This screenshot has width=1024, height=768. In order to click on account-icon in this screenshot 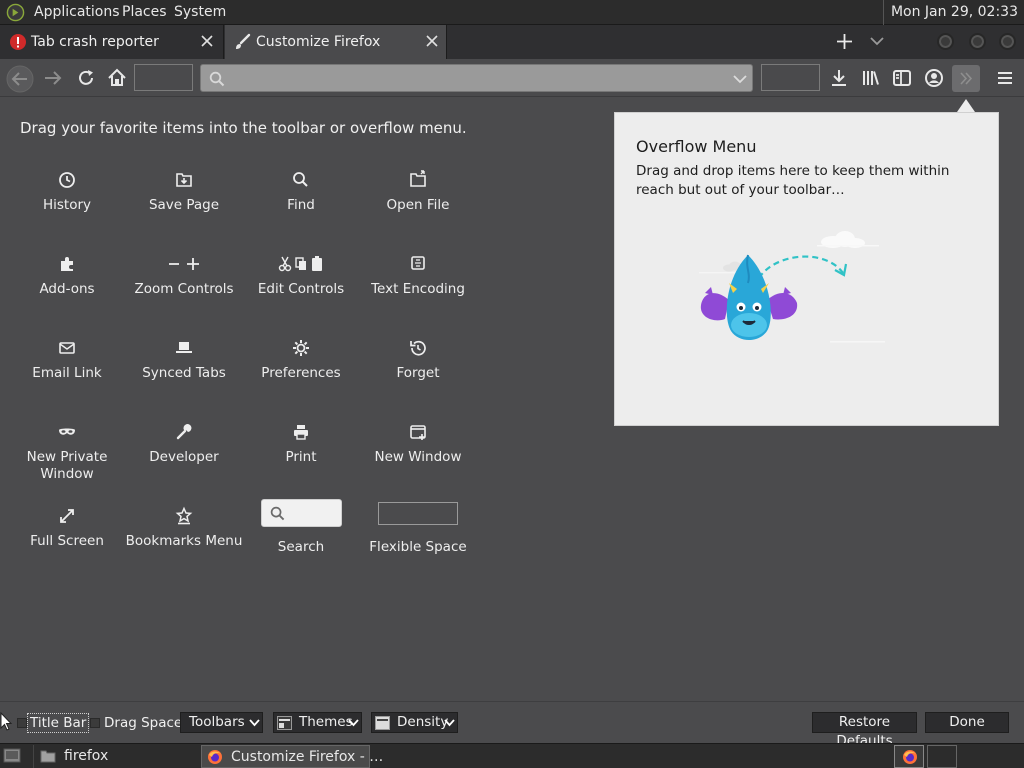, I will do `click(934, 78)`.